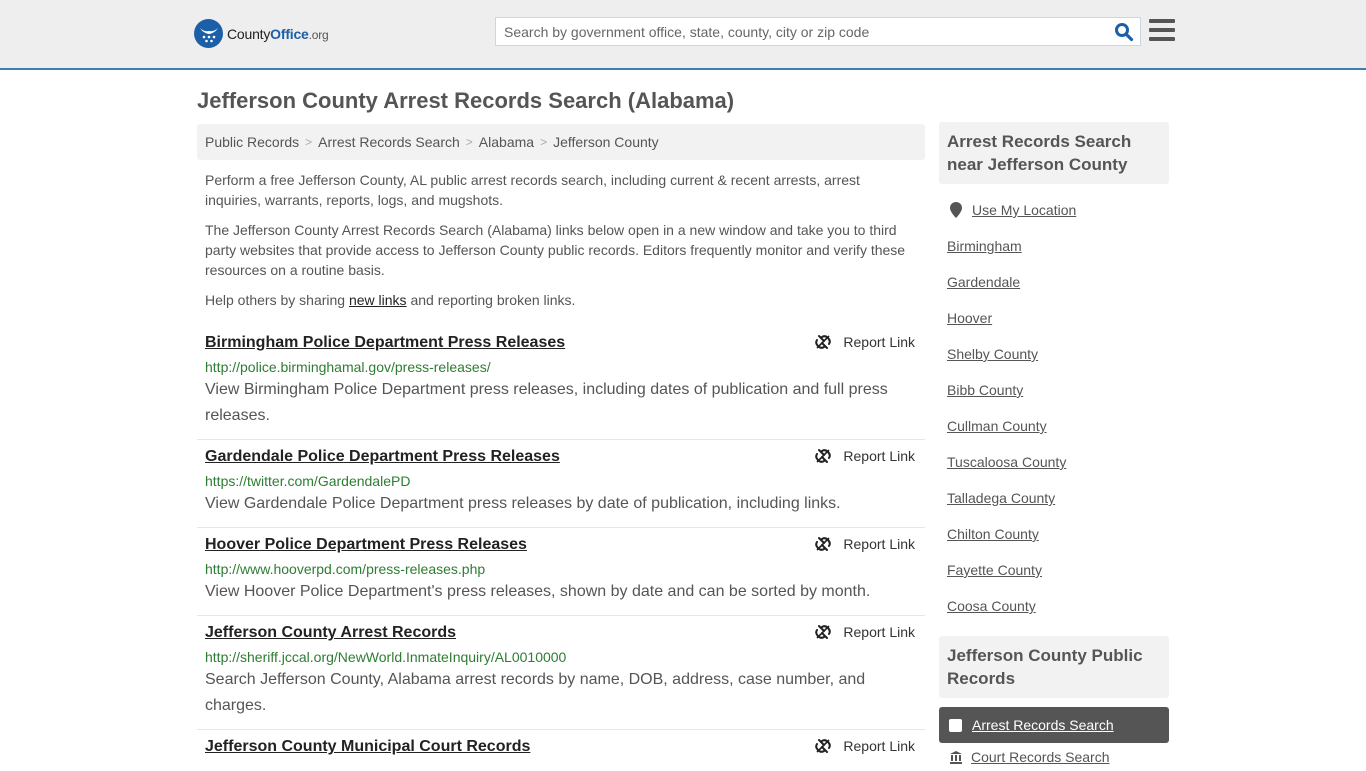 This screenshot has width=1366, height=771. Describe the element at coordinates (1054, 570) in the screenshot. I see `nearby-link-fayette-county: Fayette County` at that location.